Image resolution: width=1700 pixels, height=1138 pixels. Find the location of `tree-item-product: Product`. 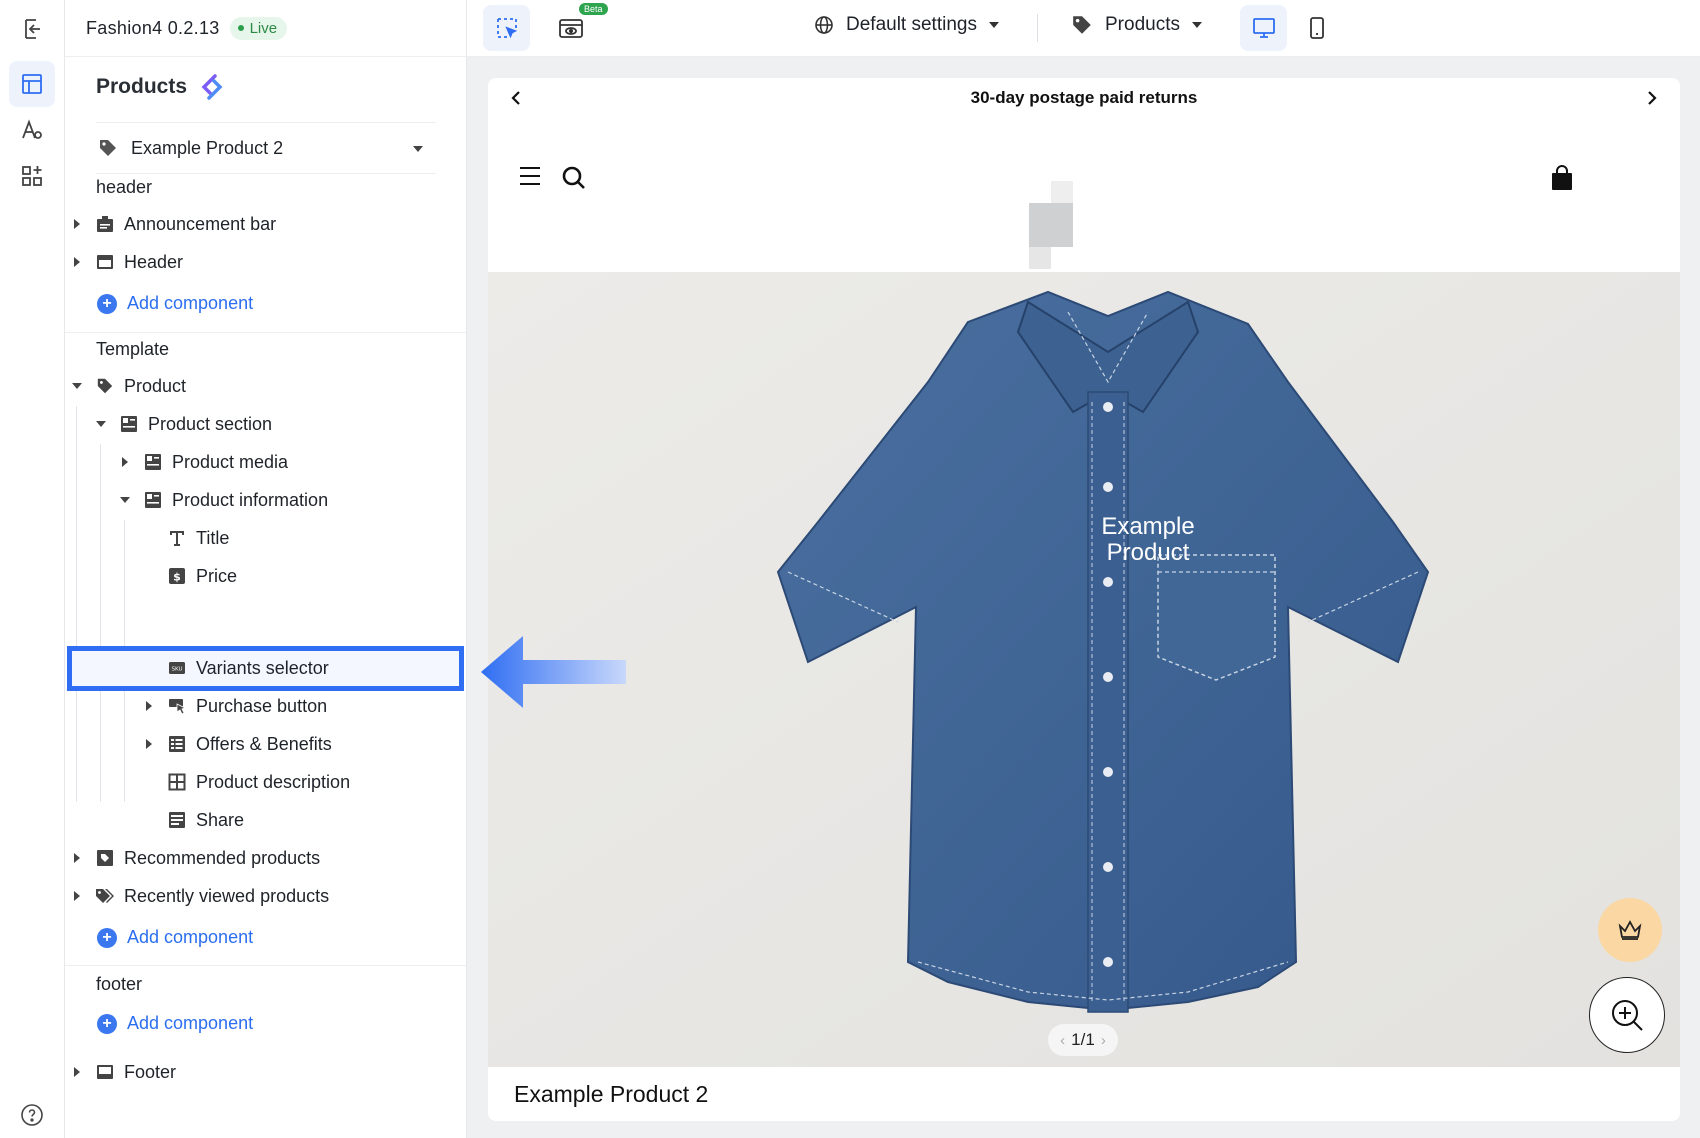

tree-item-product: Product is located at coordinates (128, 386).